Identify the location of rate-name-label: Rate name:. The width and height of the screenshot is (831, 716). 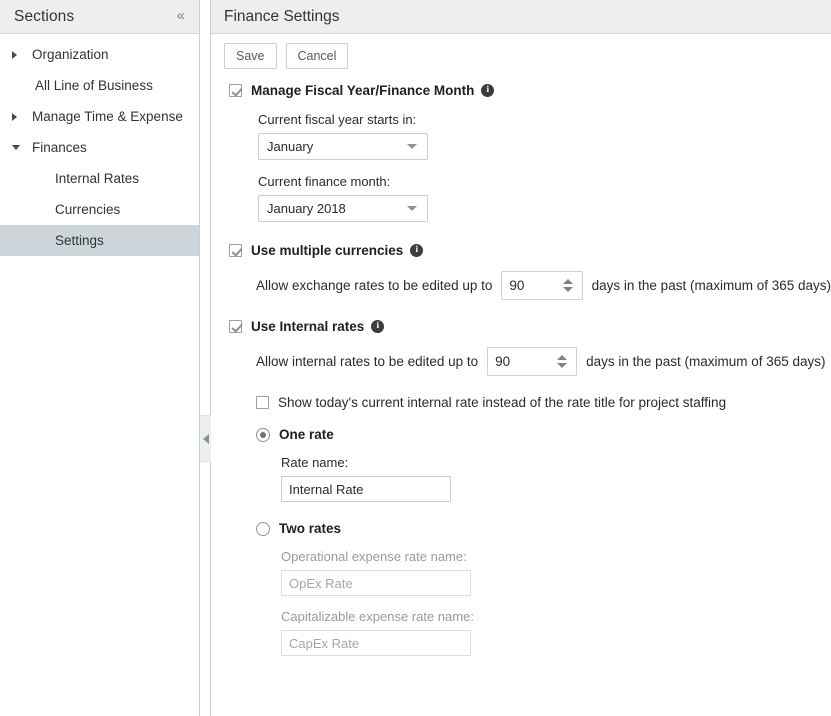
(315, 462).